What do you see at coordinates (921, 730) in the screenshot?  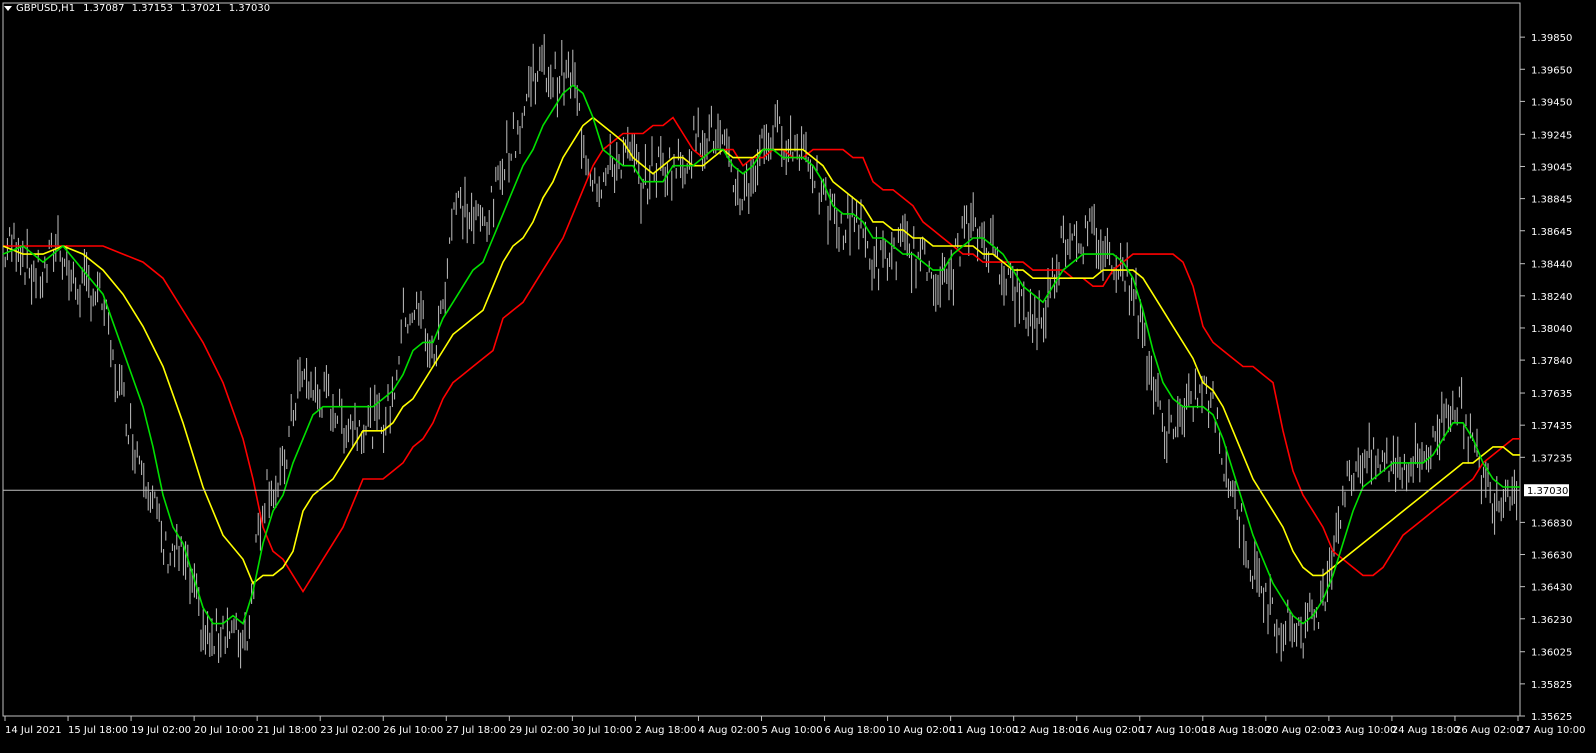 I see `x-tick-label: 10 Aug 02:00` at bounding box center [921, 730].